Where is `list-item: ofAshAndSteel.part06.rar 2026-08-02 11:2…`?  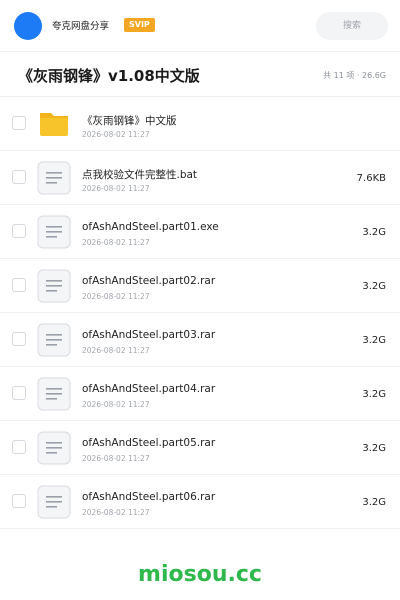
list-item: ofAshAndSteel.part06.rar 2026-08-02 11:2… is located at coordinates (200, 502).